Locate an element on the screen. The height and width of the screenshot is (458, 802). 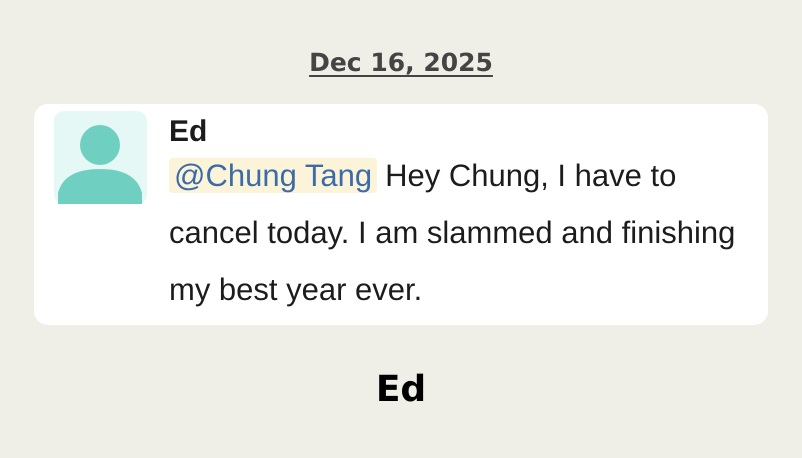
date-label: Dec 16, 2025 is located at coordinates (401, 63).